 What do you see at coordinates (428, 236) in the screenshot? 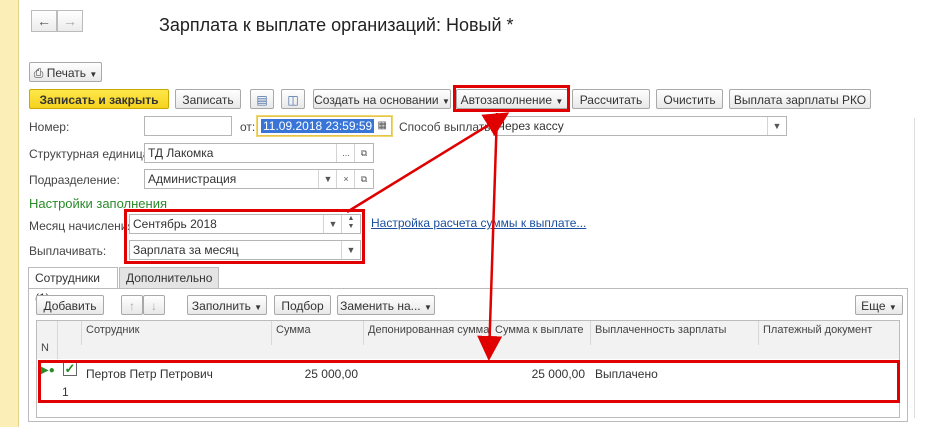
I see `annotation-arrows` at bounding box center [428, 236].